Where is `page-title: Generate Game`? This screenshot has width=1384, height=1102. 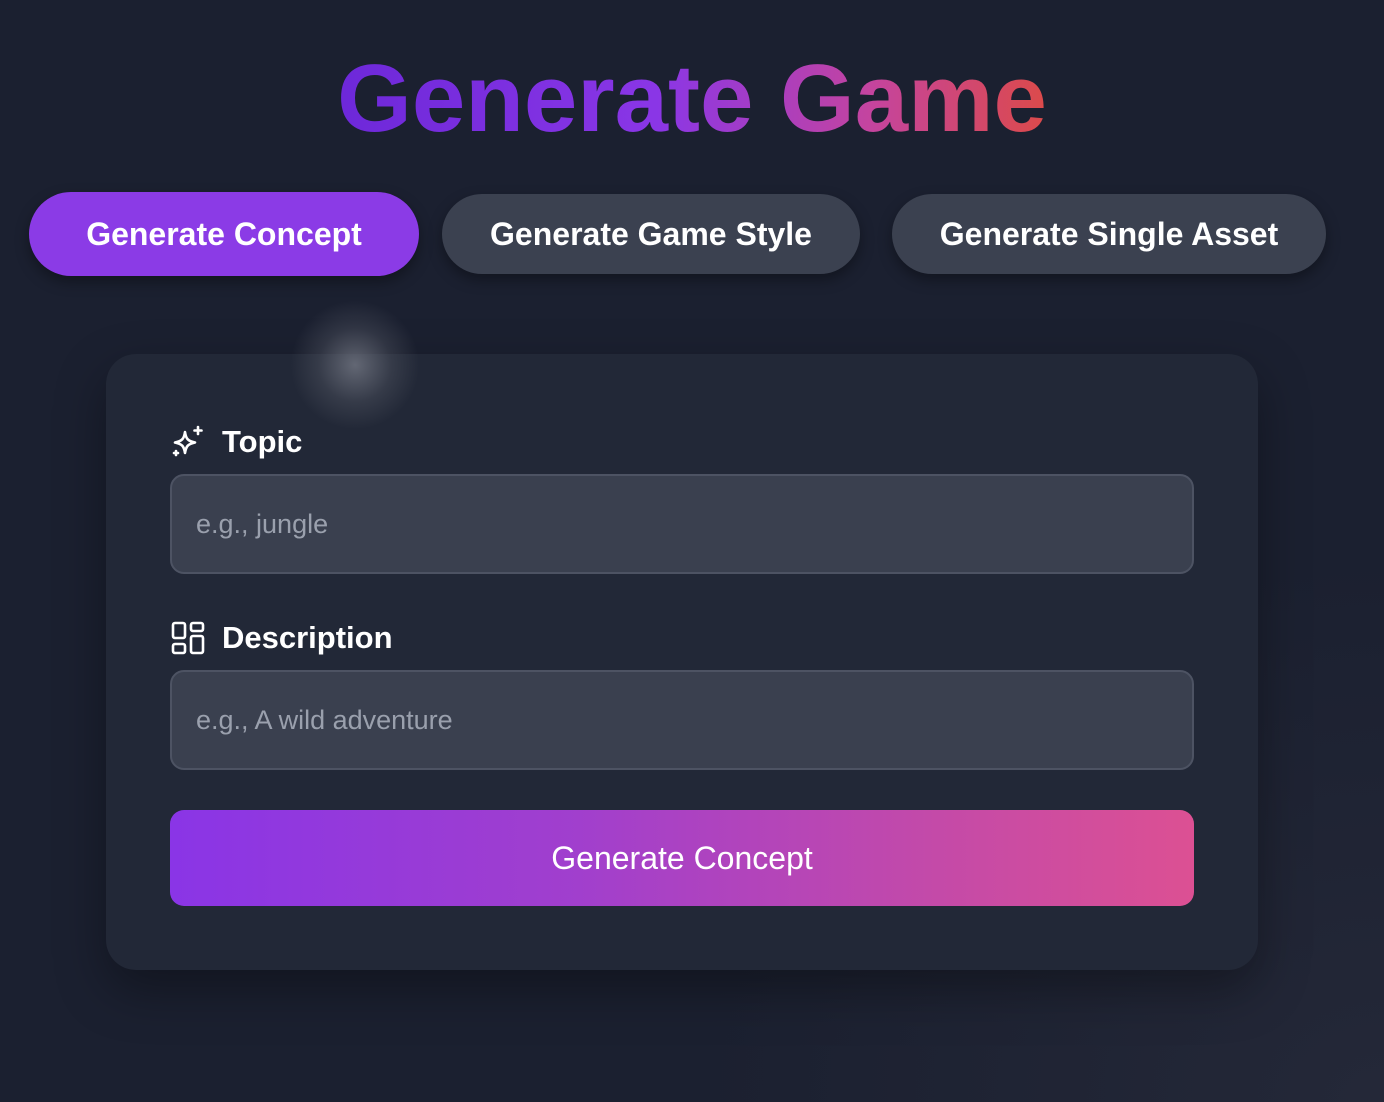
page-title: Generate Game is located at coordinates (692, 99).